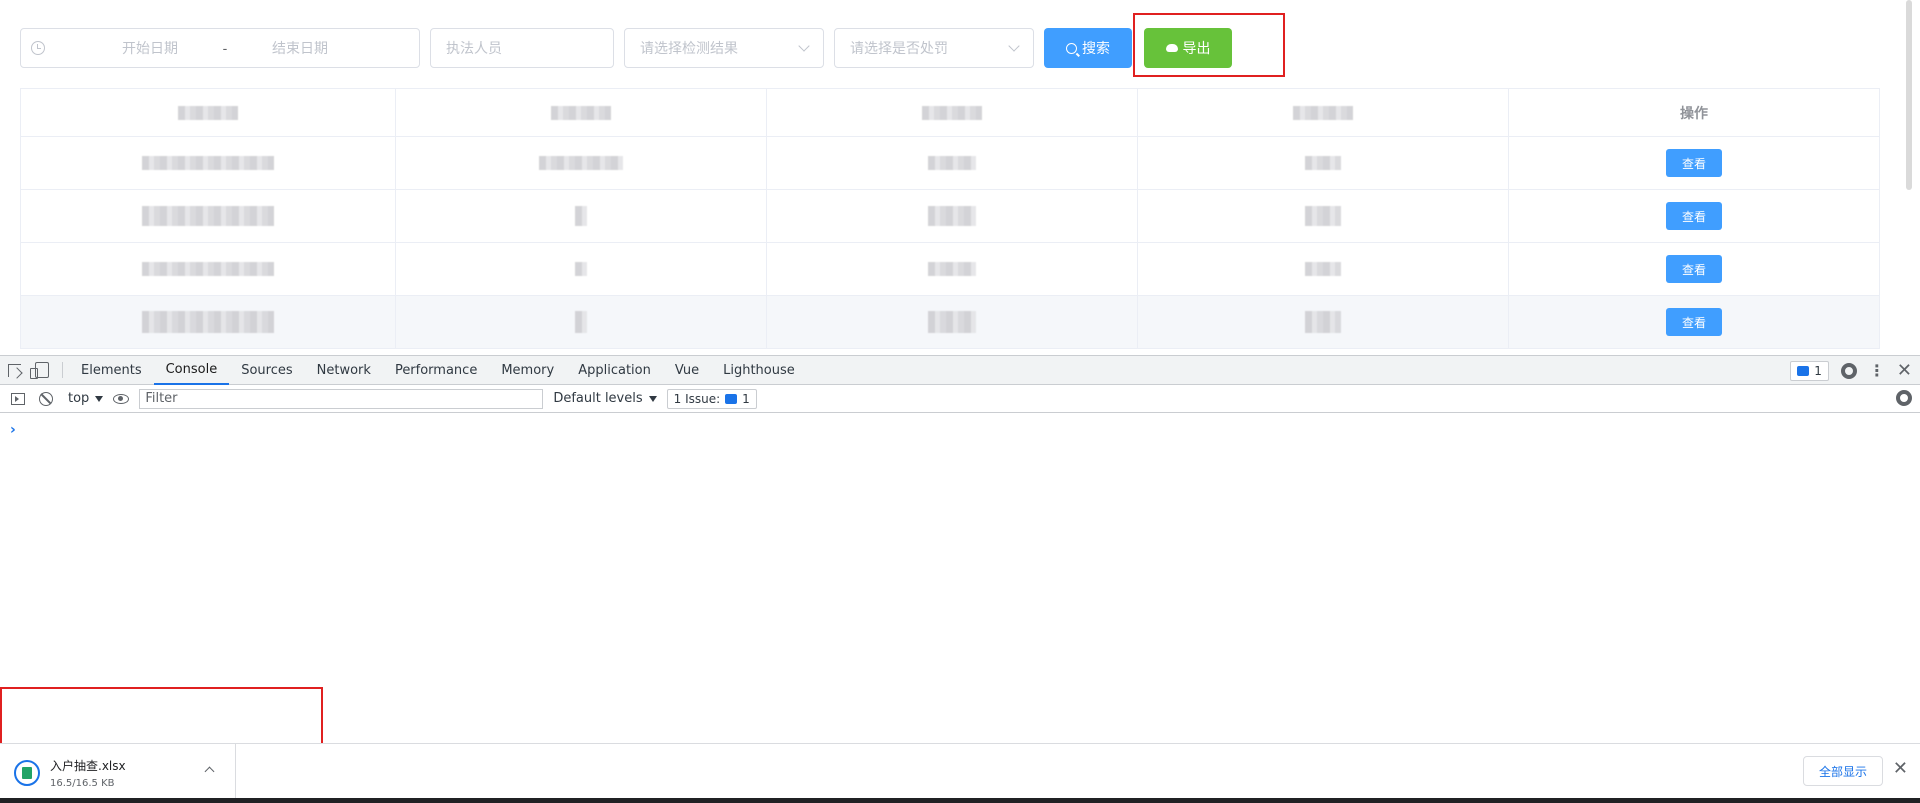 Image resolution: width=1920 pixels, height=803 pixels. Describe the element at coordinates (899, 48) in the screenshot. I see `penalty-placeholder: 请选择是否处罚` at that location.